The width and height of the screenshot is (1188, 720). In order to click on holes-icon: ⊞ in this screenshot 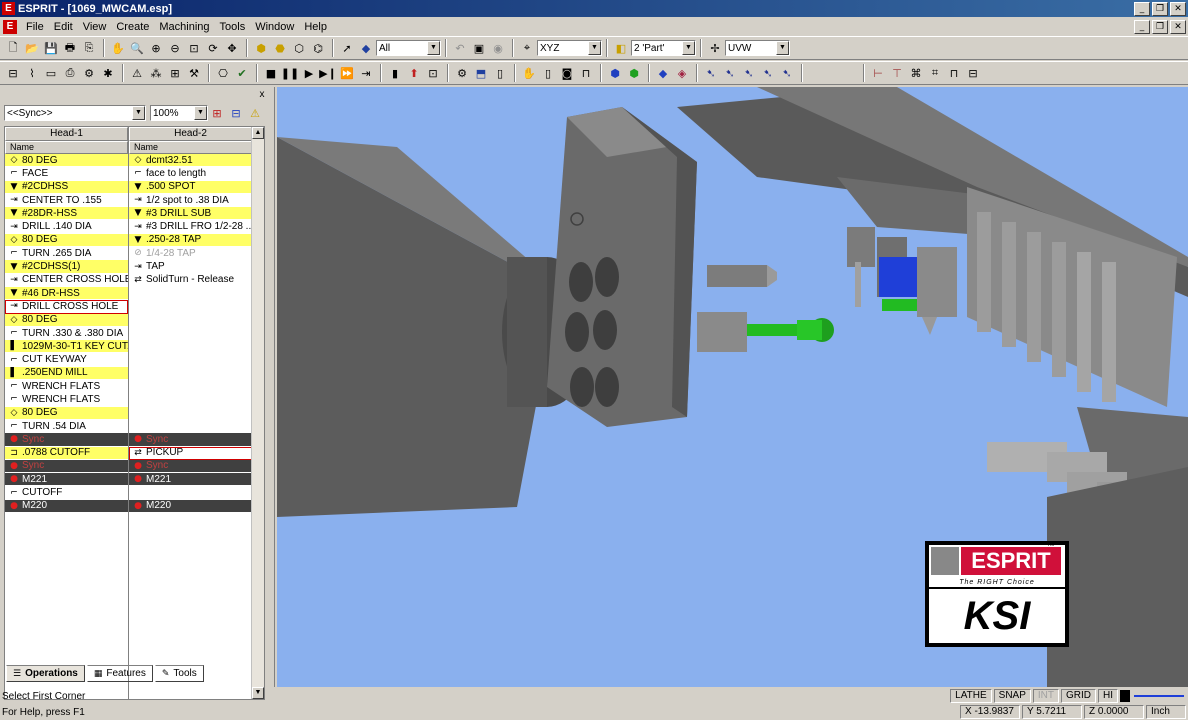, I will do `click(175, 73)`.